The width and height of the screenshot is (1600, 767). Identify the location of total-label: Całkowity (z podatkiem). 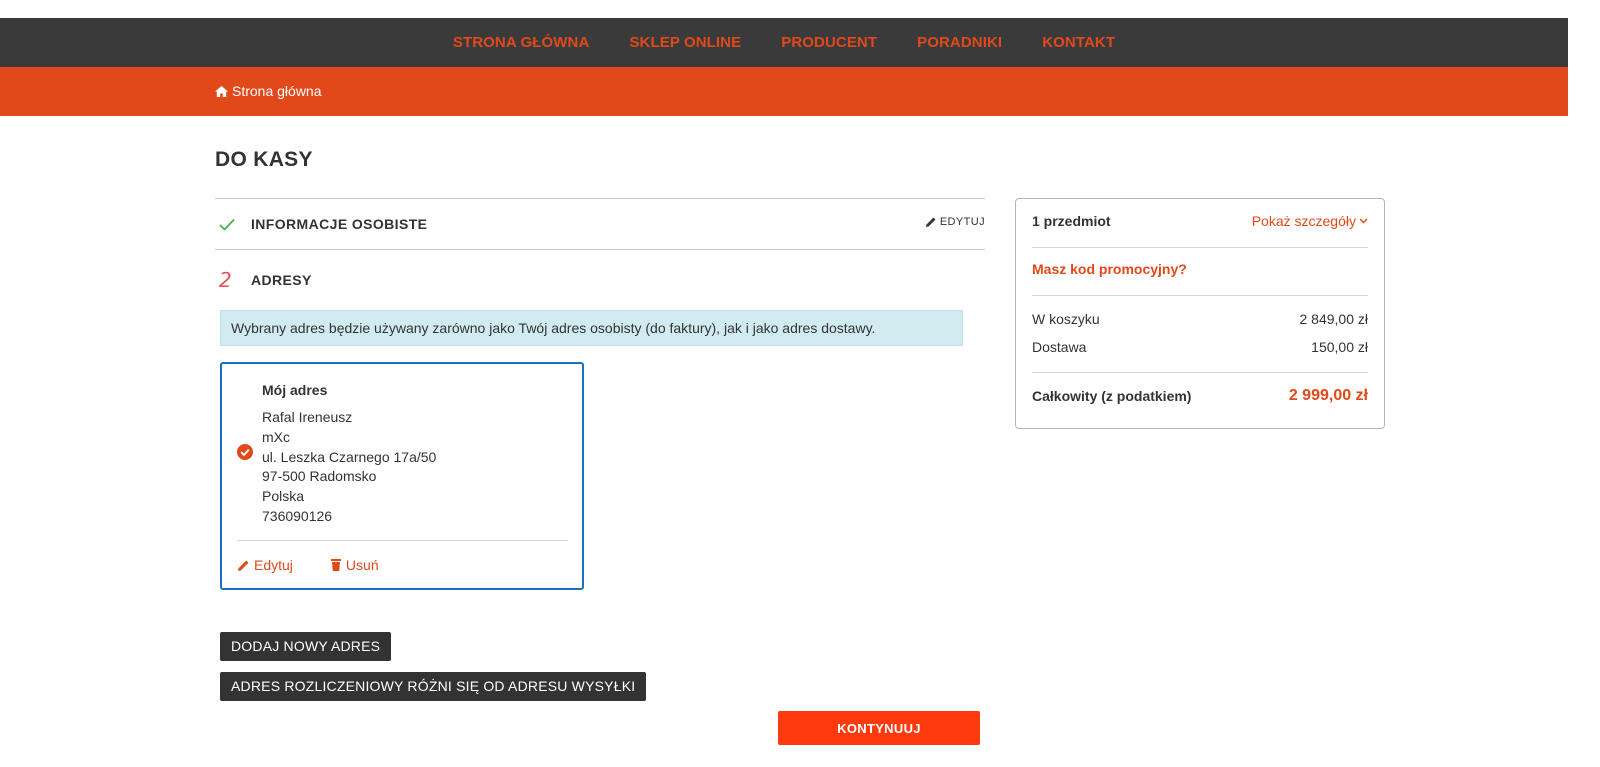
(1112, 396).